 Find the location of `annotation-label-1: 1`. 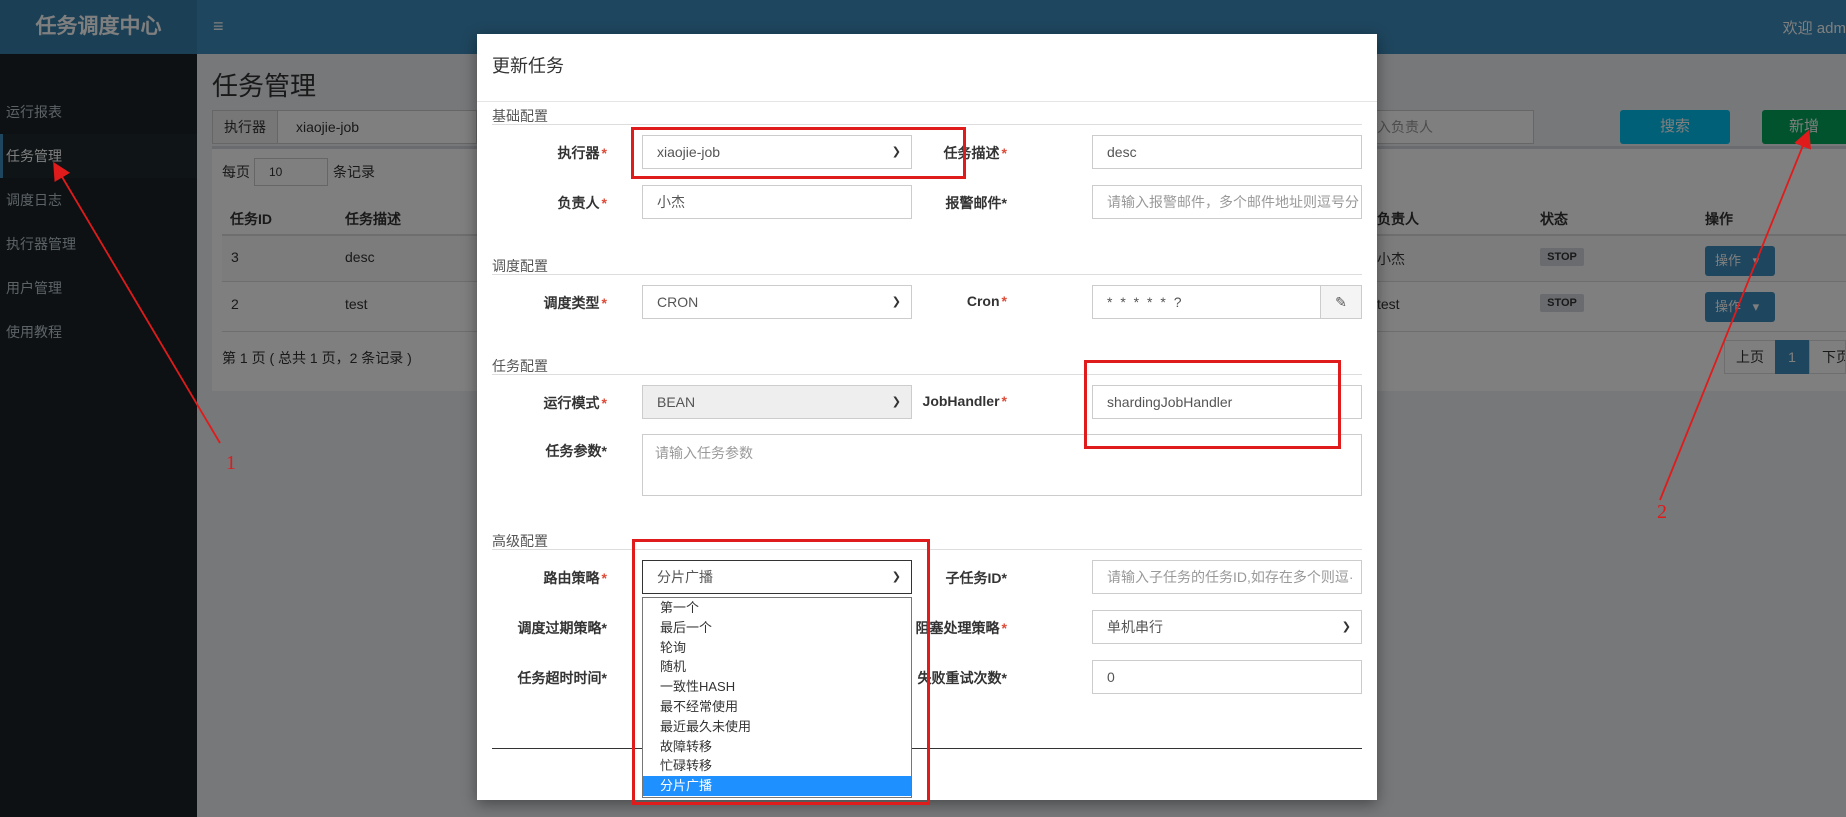

annotation-label-1: 1 is located at coordinates (231, 463).